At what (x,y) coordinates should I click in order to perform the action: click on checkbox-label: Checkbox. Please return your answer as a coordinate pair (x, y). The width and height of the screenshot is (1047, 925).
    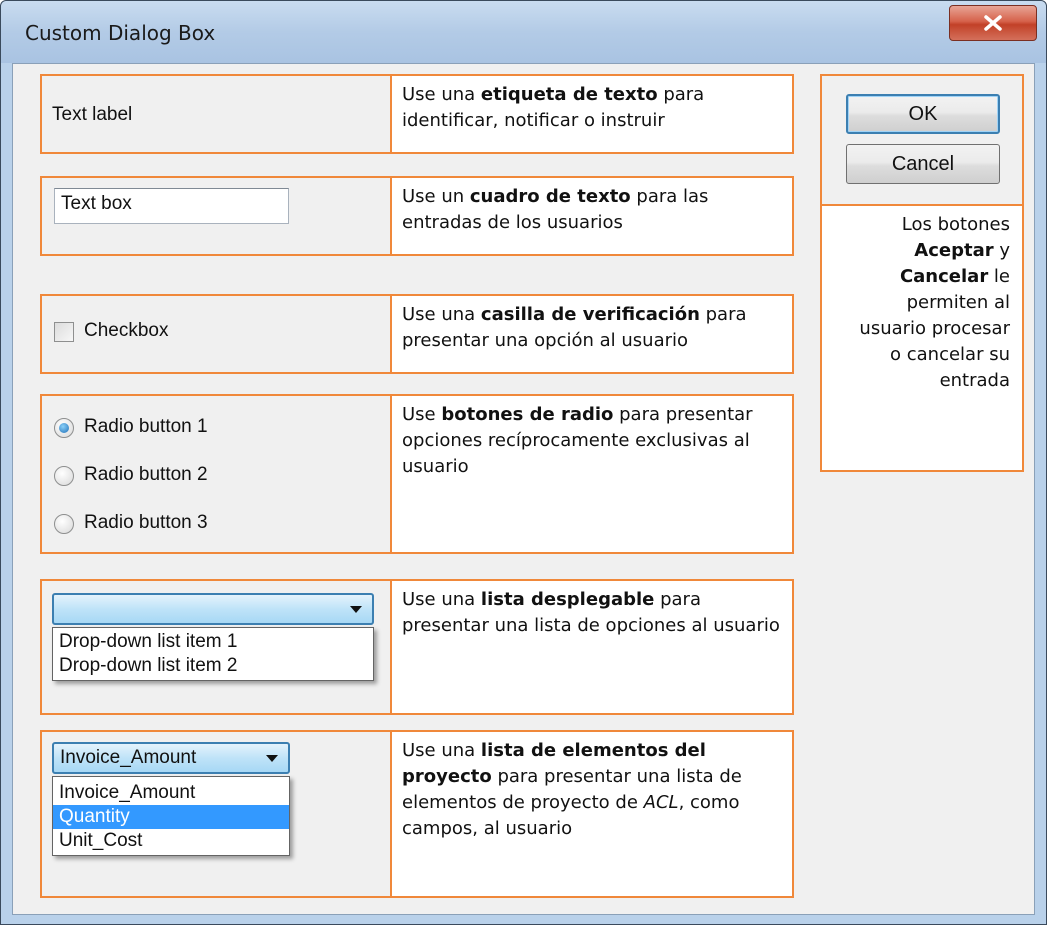
    Looking at the image, I should click on (126, 331).